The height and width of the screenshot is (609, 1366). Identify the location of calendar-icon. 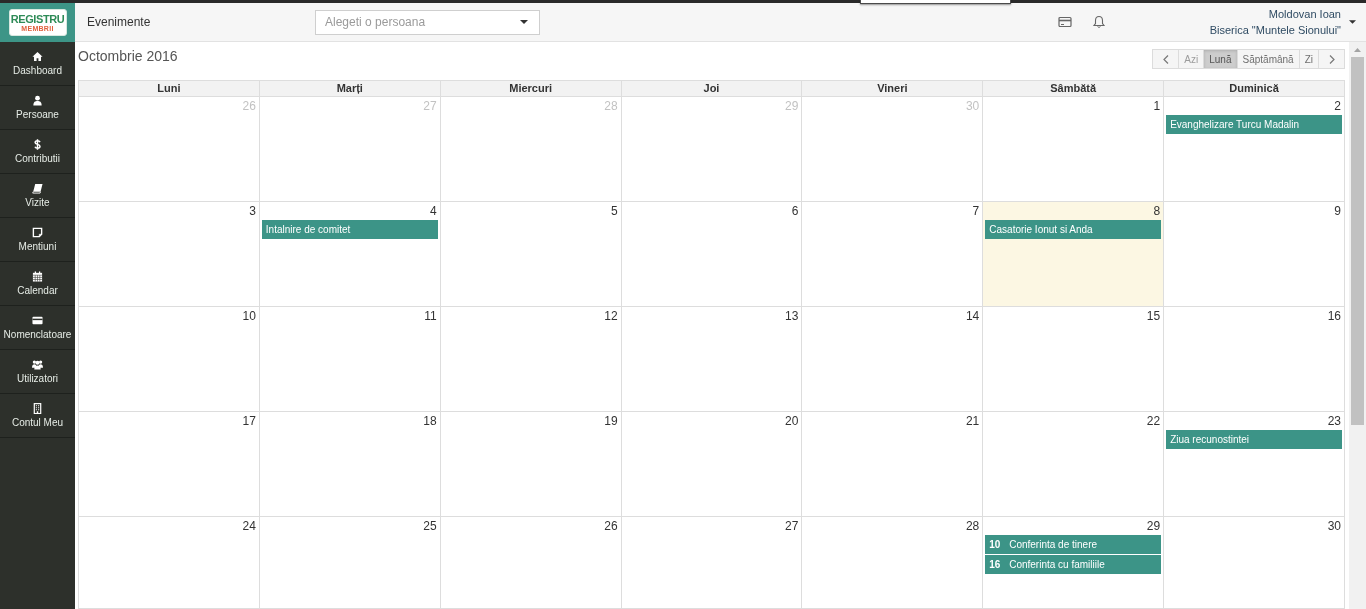
(37, 276).